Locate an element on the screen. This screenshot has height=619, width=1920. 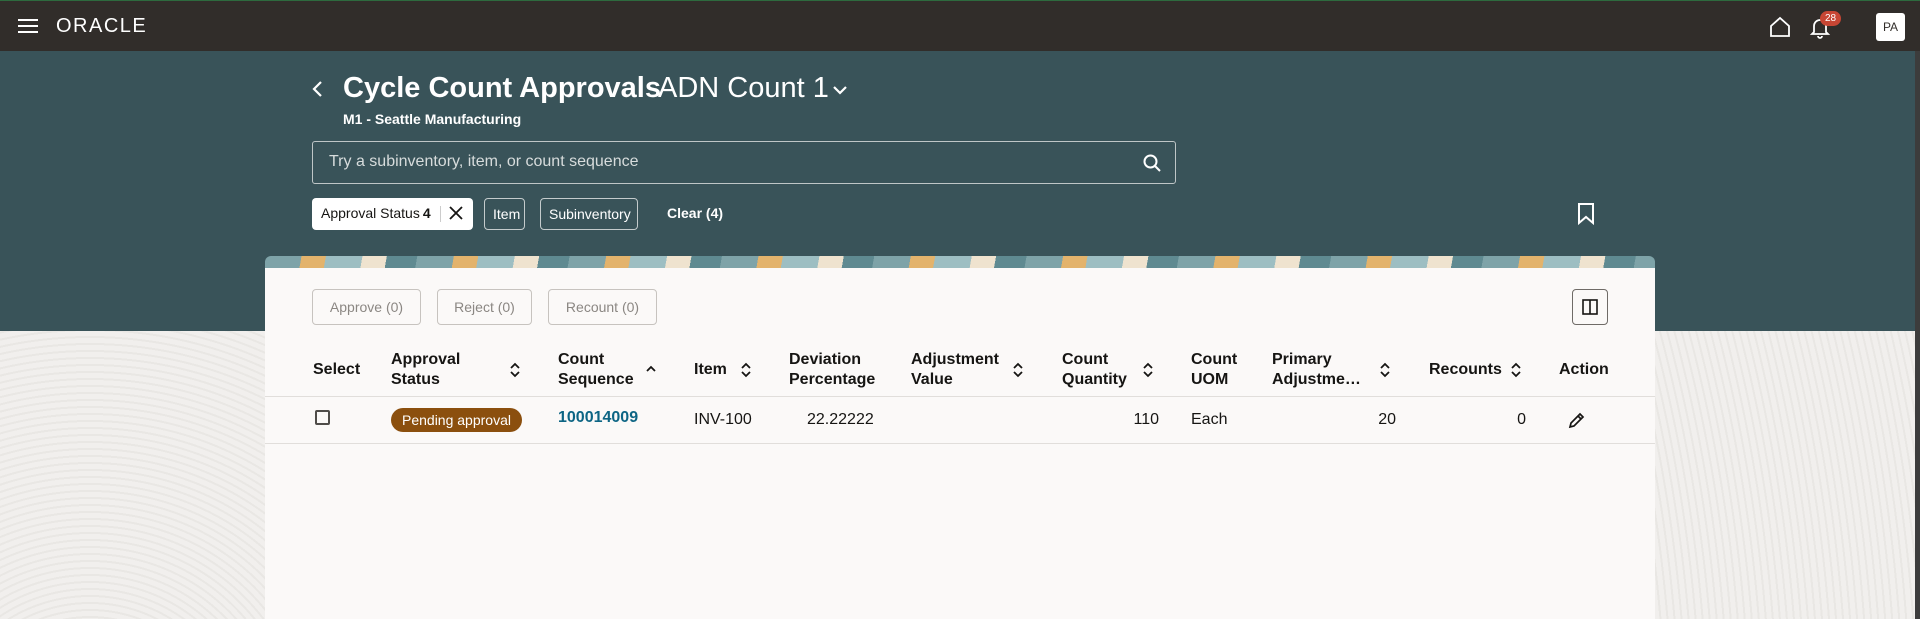
oracle-logo: ORACLE is located at coordinates (102, 26).